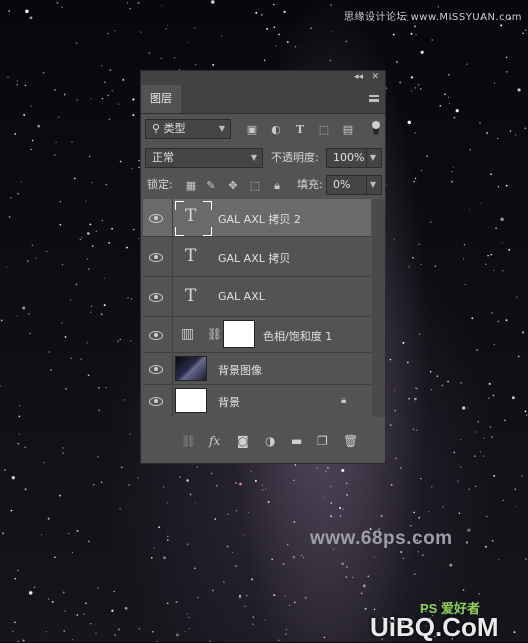 The height and width of the screenshot is (643, 528). Describe the element at coordinates (376, 128) in the screenshot. I see `filter-toggle` at that location.